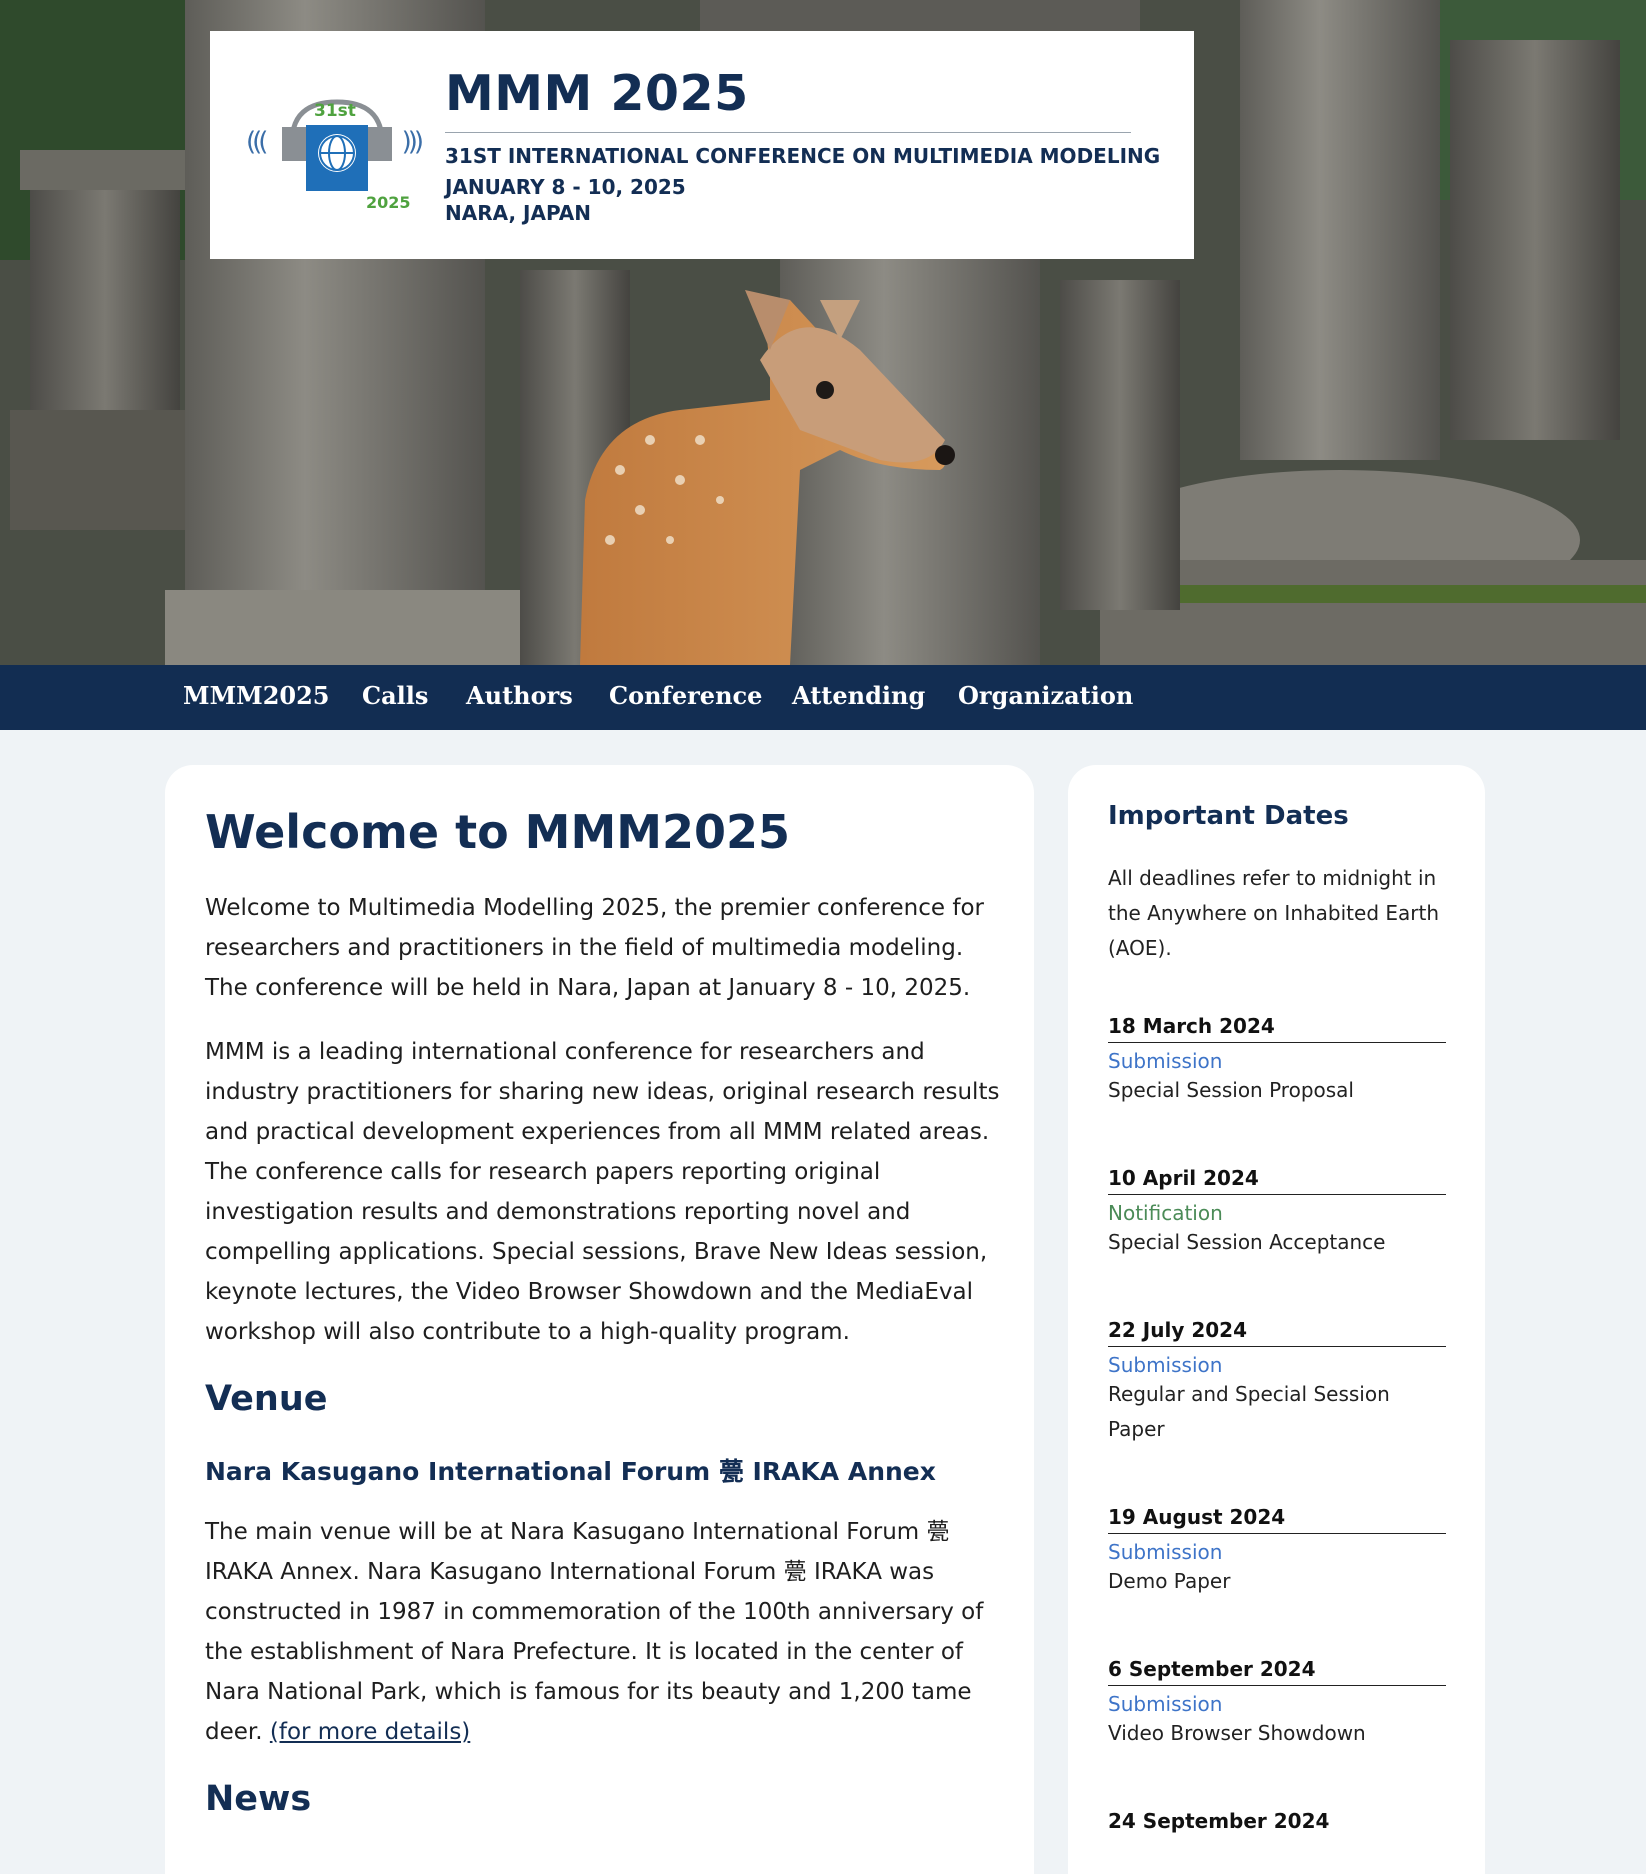  Describe the element at coordinates (1277, 1519) in the screenshot. I see `date-label: 19 August 2024` at that location.